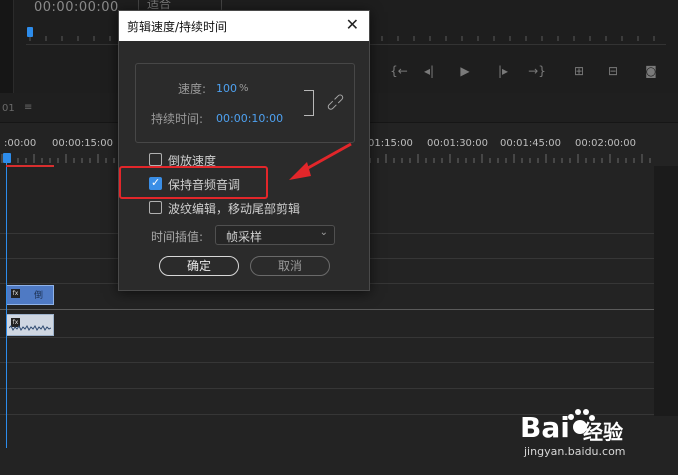  I want to click on panel-menu-icon: ≡, so click(28, 107).